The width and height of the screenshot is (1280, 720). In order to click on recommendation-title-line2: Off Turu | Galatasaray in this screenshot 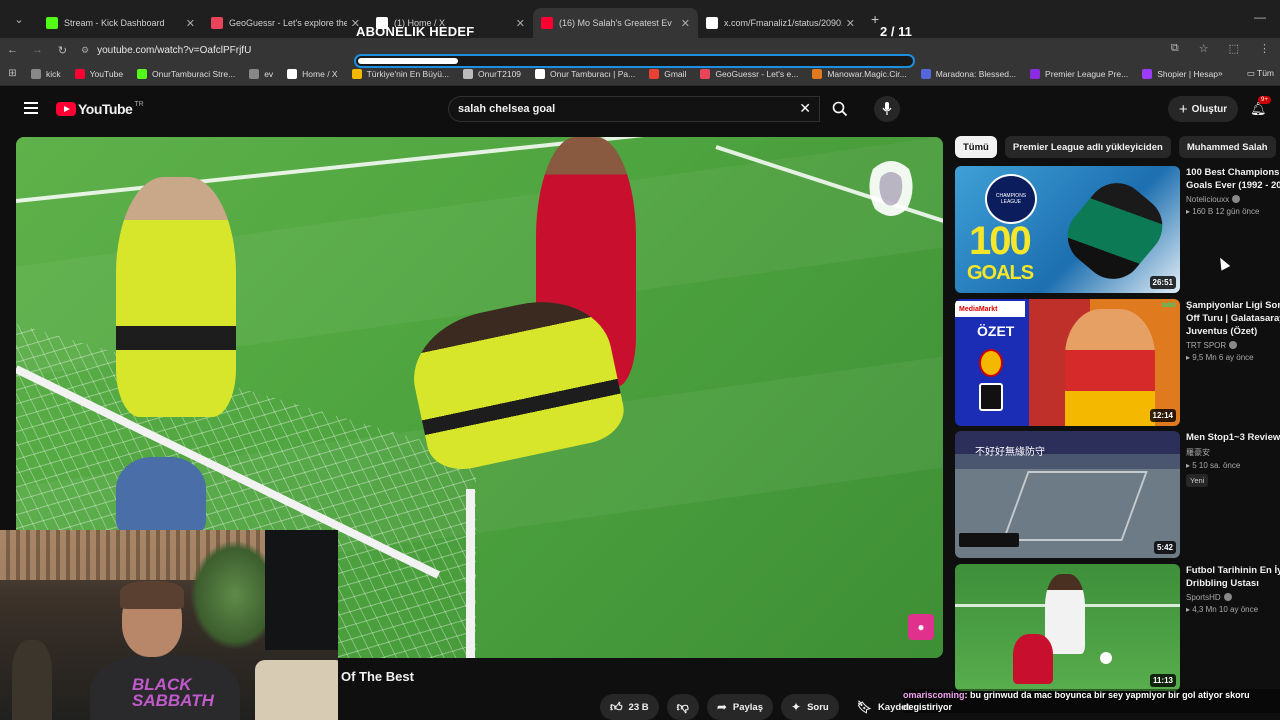, I will do `click(1233, 318)`.